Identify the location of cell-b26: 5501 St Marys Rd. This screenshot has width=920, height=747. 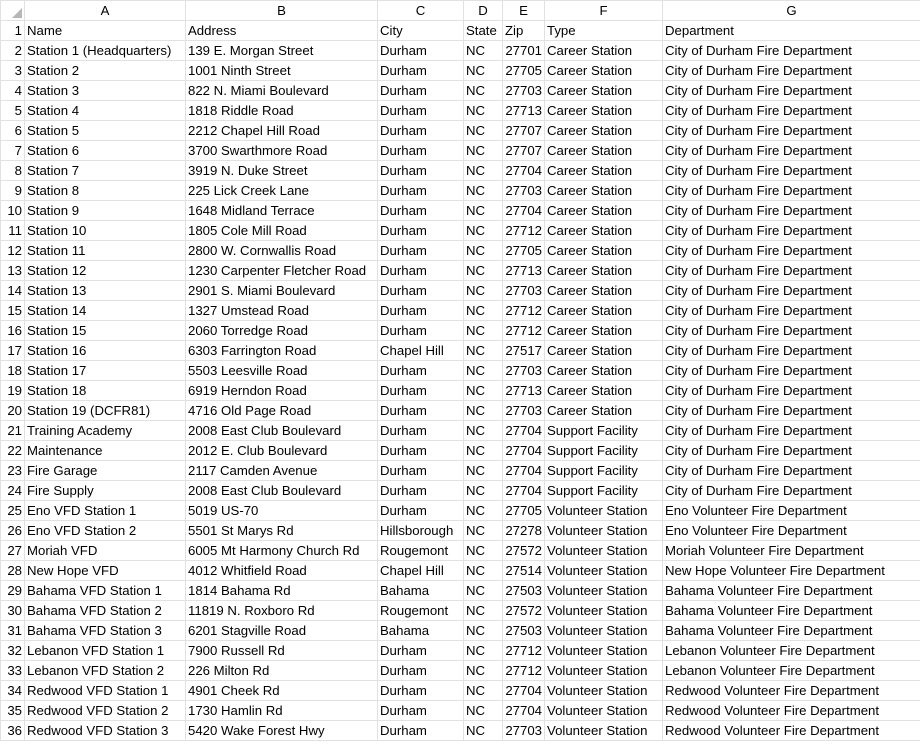
(281, 530).